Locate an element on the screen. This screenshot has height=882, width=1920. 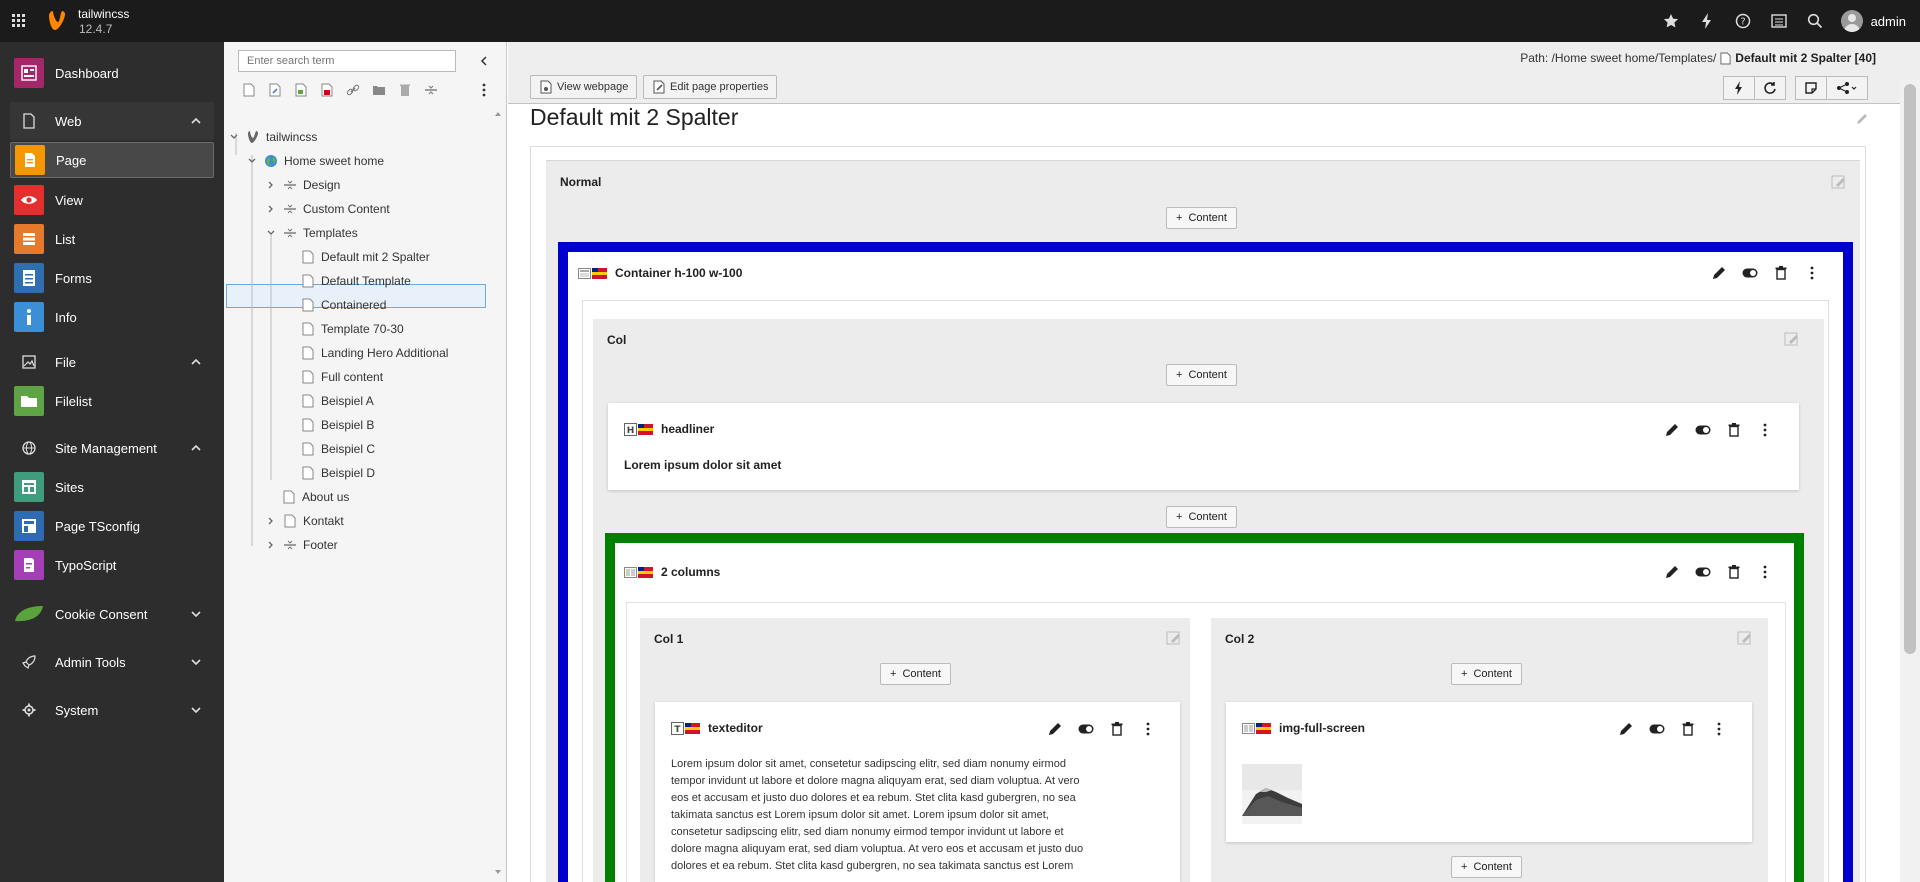
new-recycler-button is located at coordinates (405, 90).